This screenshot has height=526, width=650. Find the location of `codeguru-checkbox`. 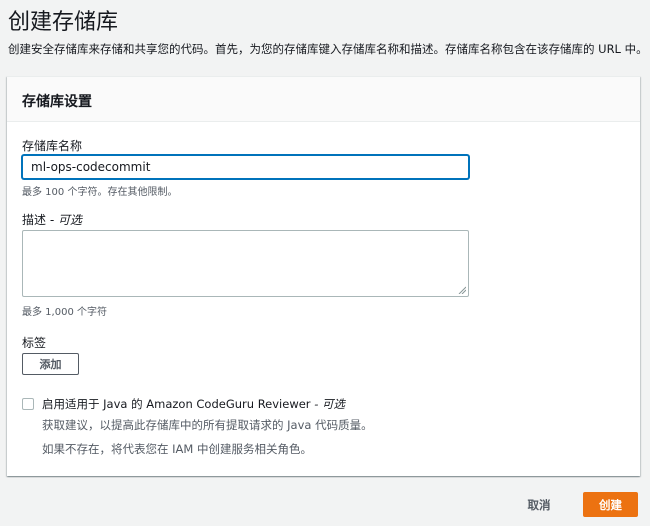

codeguru-checkbox is located at coordinates (28, 404).